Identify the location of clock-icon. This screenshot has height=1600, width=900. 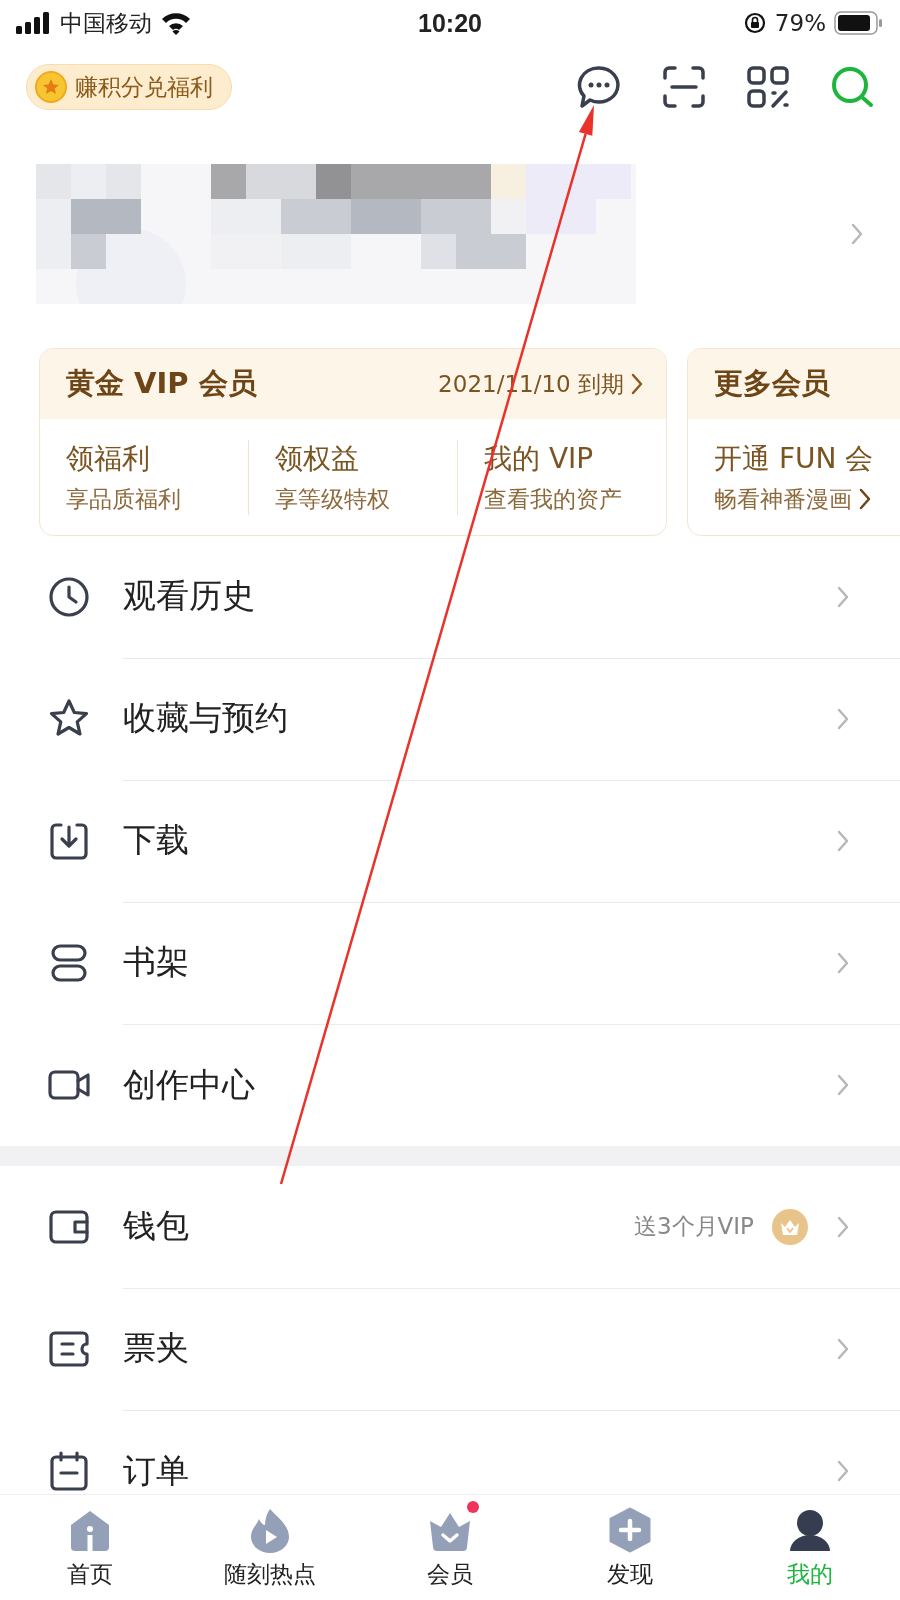
(69, 597).